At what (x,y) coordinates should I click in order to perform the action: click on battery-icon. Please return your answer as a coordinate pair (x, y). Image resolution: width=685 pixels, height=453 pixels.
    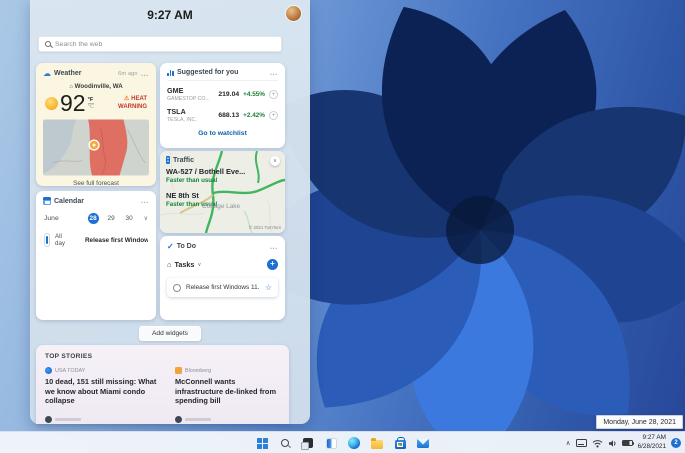
    Looking at the image, I should click on (627, 443).